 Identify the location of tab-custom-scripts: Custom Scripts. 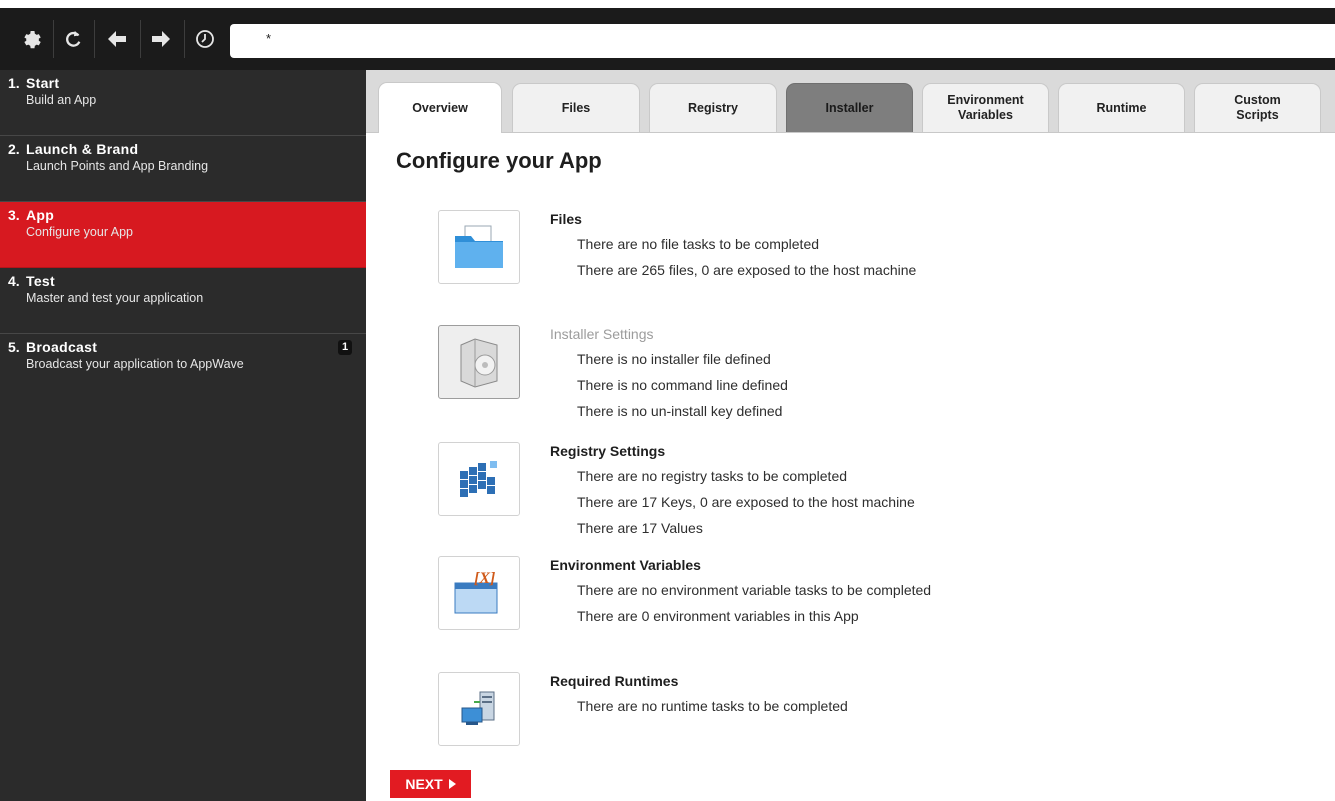
(1257, 107).